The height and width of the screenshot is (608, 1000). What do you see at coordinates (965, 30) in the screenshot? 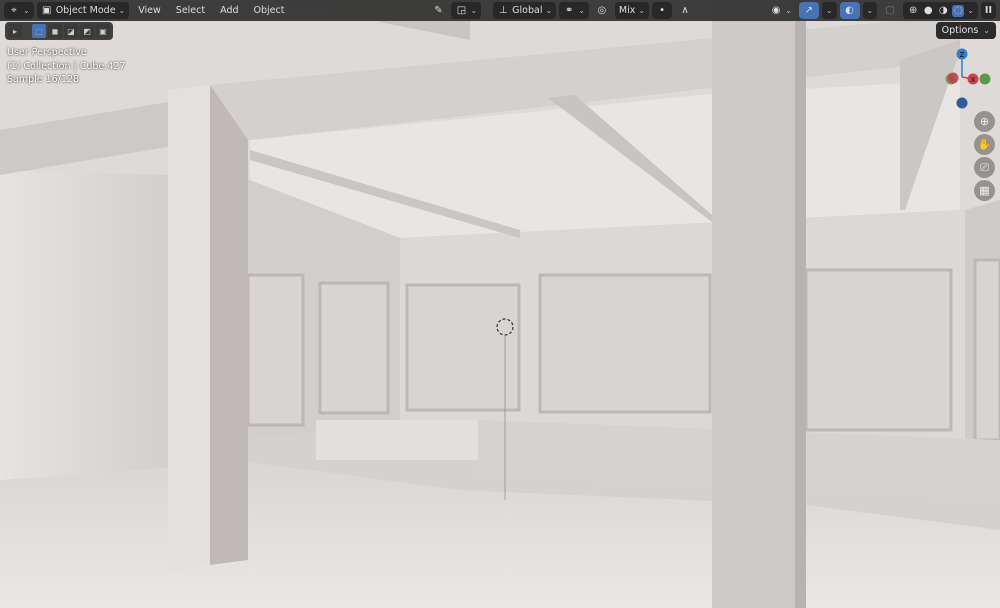
I see `options-button: Options ⌄` at bounding box center [965, 30].